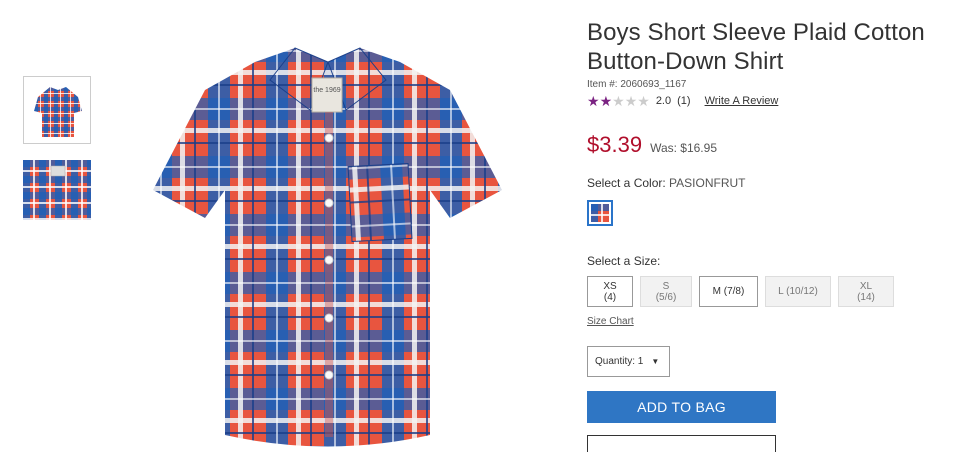 Image resolution: width=958 pixels, height=452 pixels. I want to click on thumbnail-front, so click(57, 110).